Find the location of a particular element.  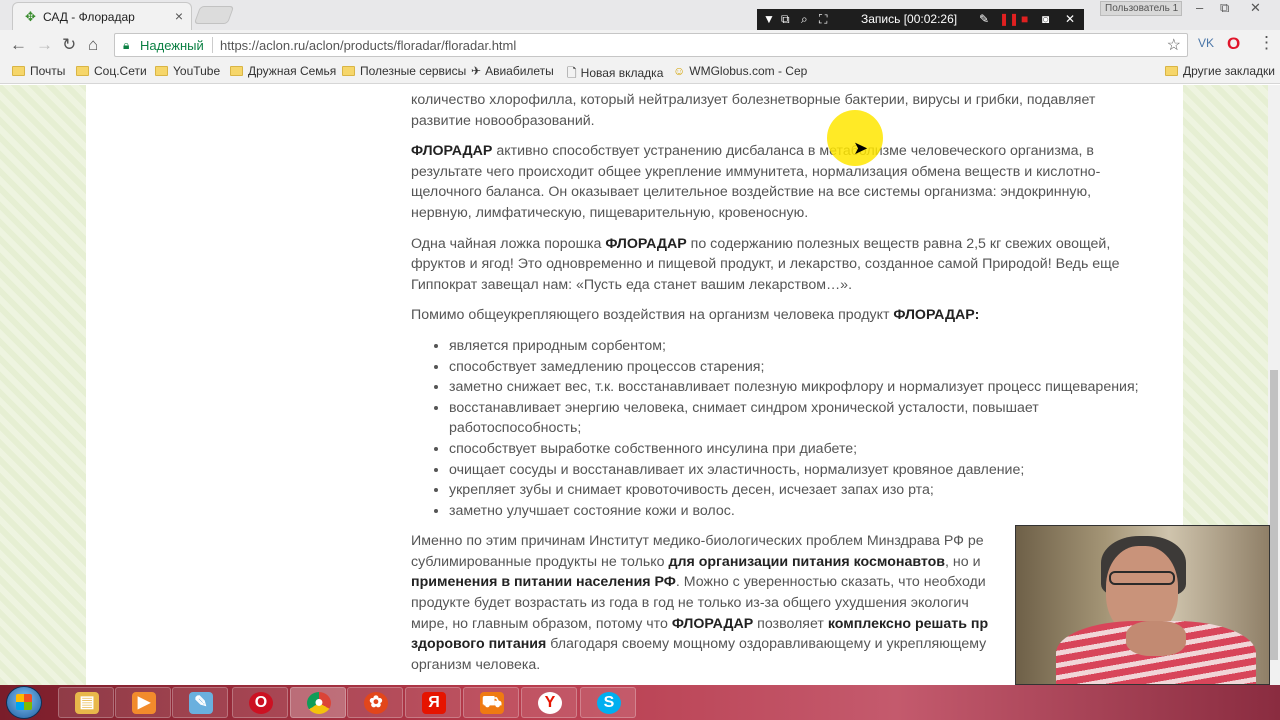

window-close-icon: ✕ is located at coordinates (1255, 8).